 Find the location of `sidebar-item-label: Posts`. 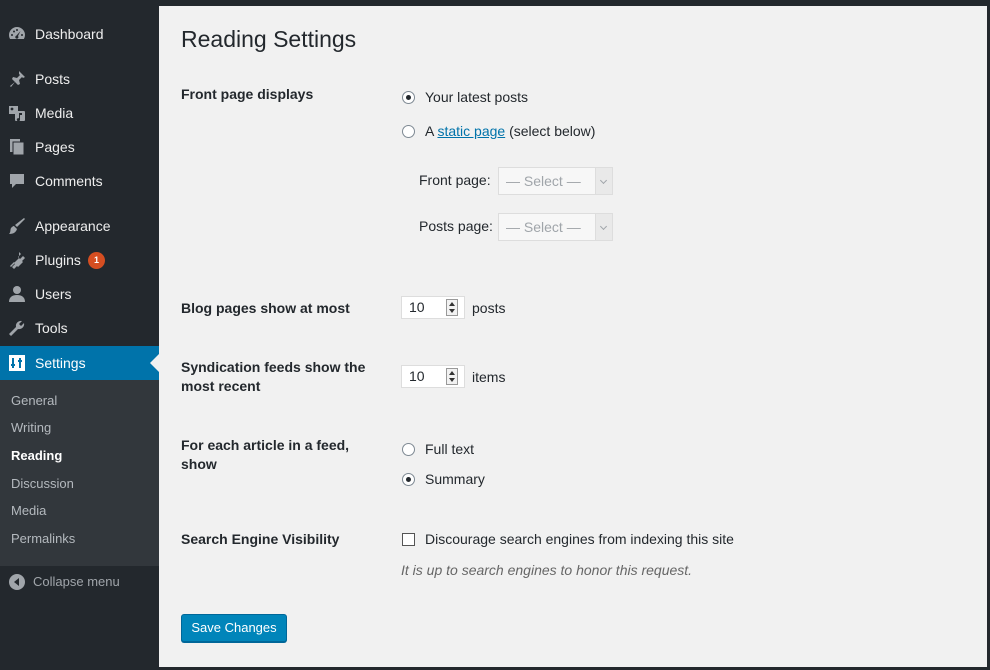

sidebar-item-label: Posts is located at coordinates (53, 79).